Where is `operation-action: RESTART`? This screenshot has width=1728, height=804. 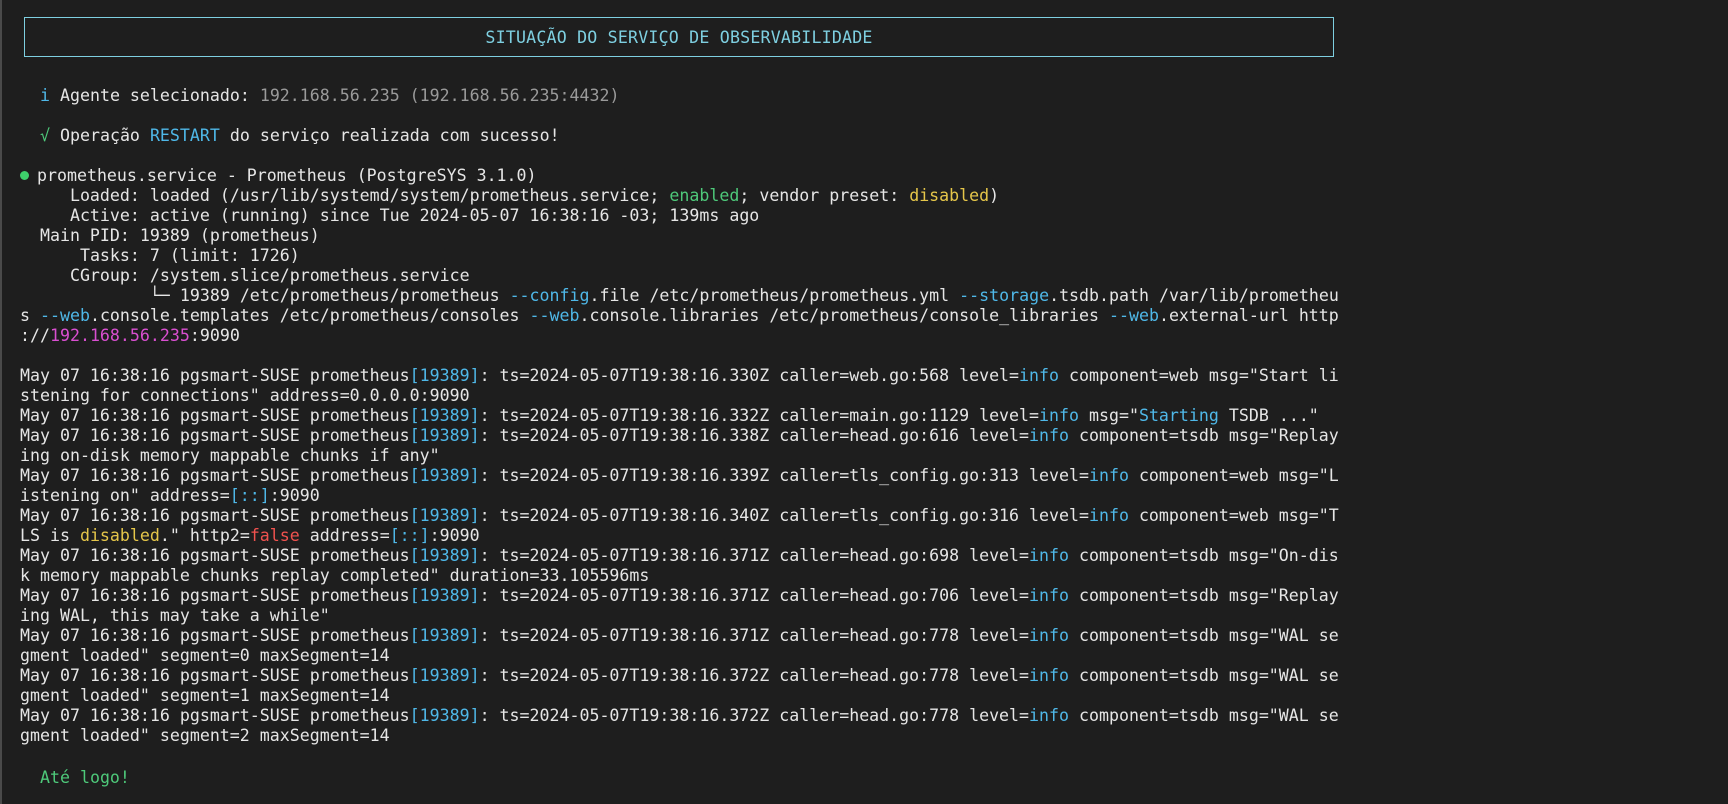 operation-action: RESTART is located at coordinates (184, 135).